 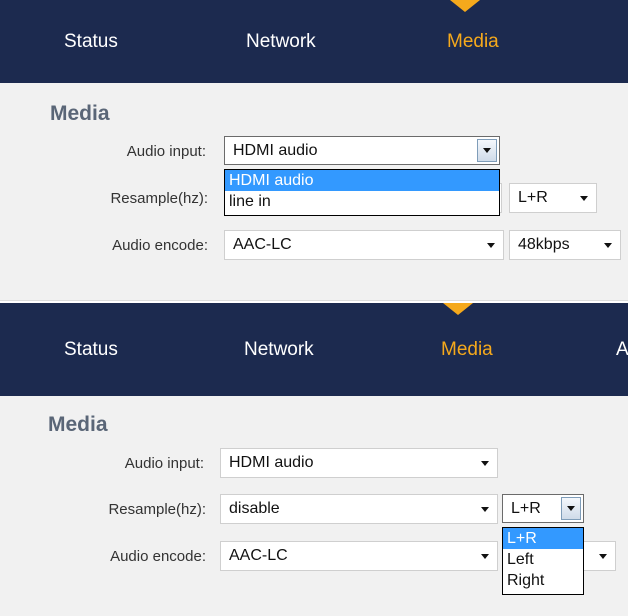 I want to click on resample-value: disable, so click(x=254, y=508).